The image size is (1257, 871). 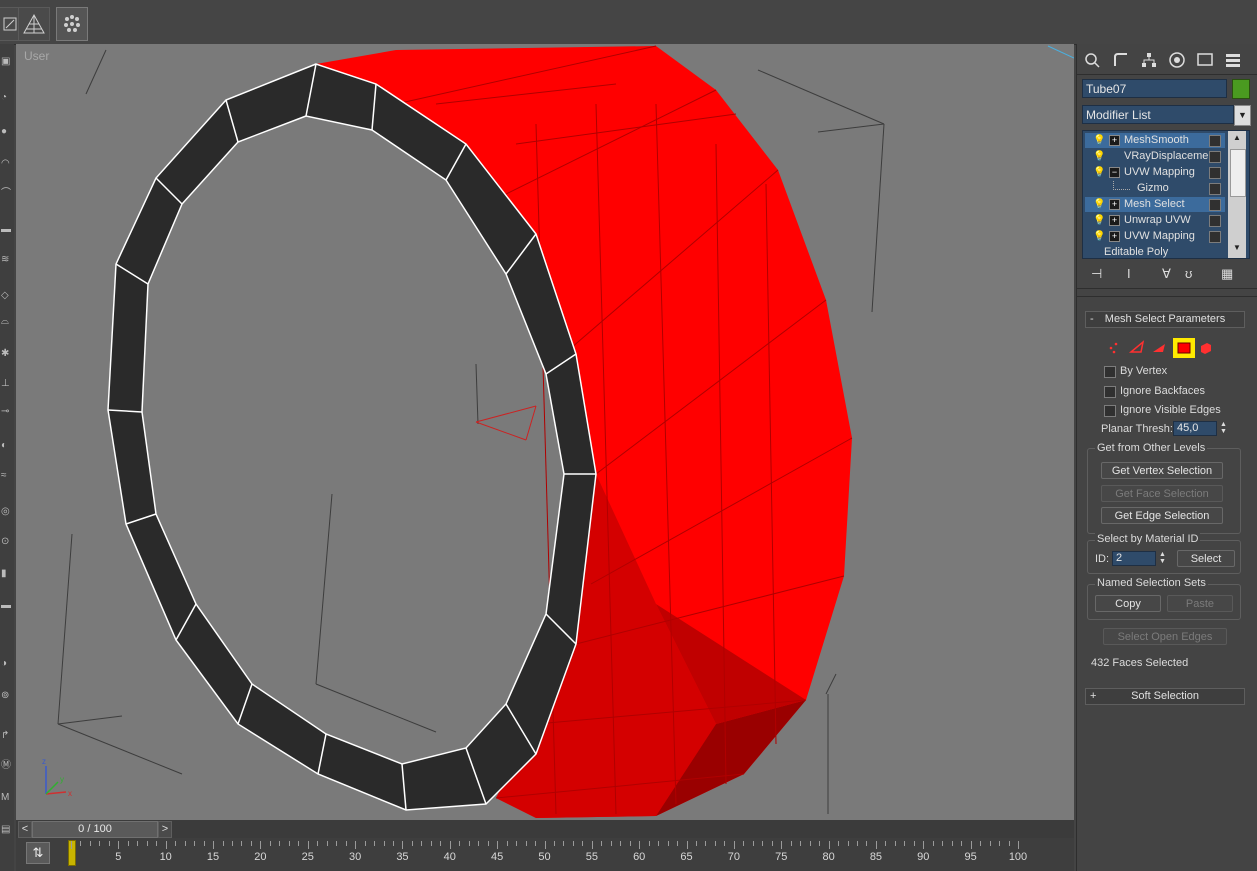 I want to click on tool-icon: ⊙, so click(x=6, y=541).